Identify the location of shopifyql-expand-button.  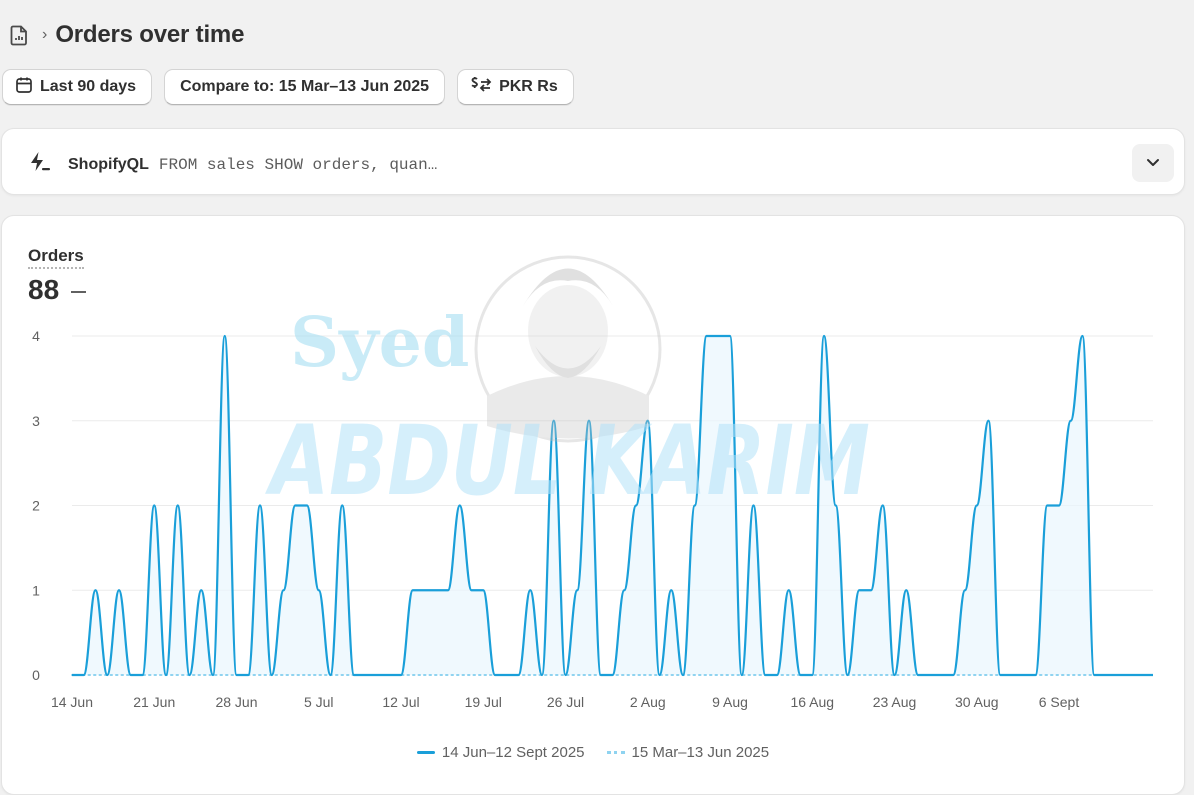
(1153, 163).